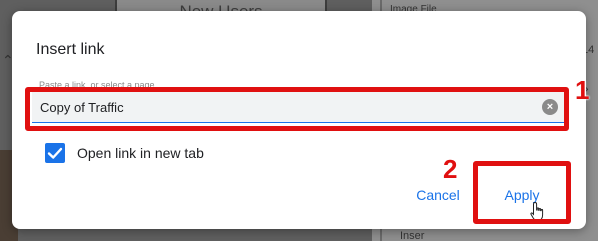 The width and height of the screenshot is (598, 241). I want to click on annotation-number-2: 2, so click(450, 169).